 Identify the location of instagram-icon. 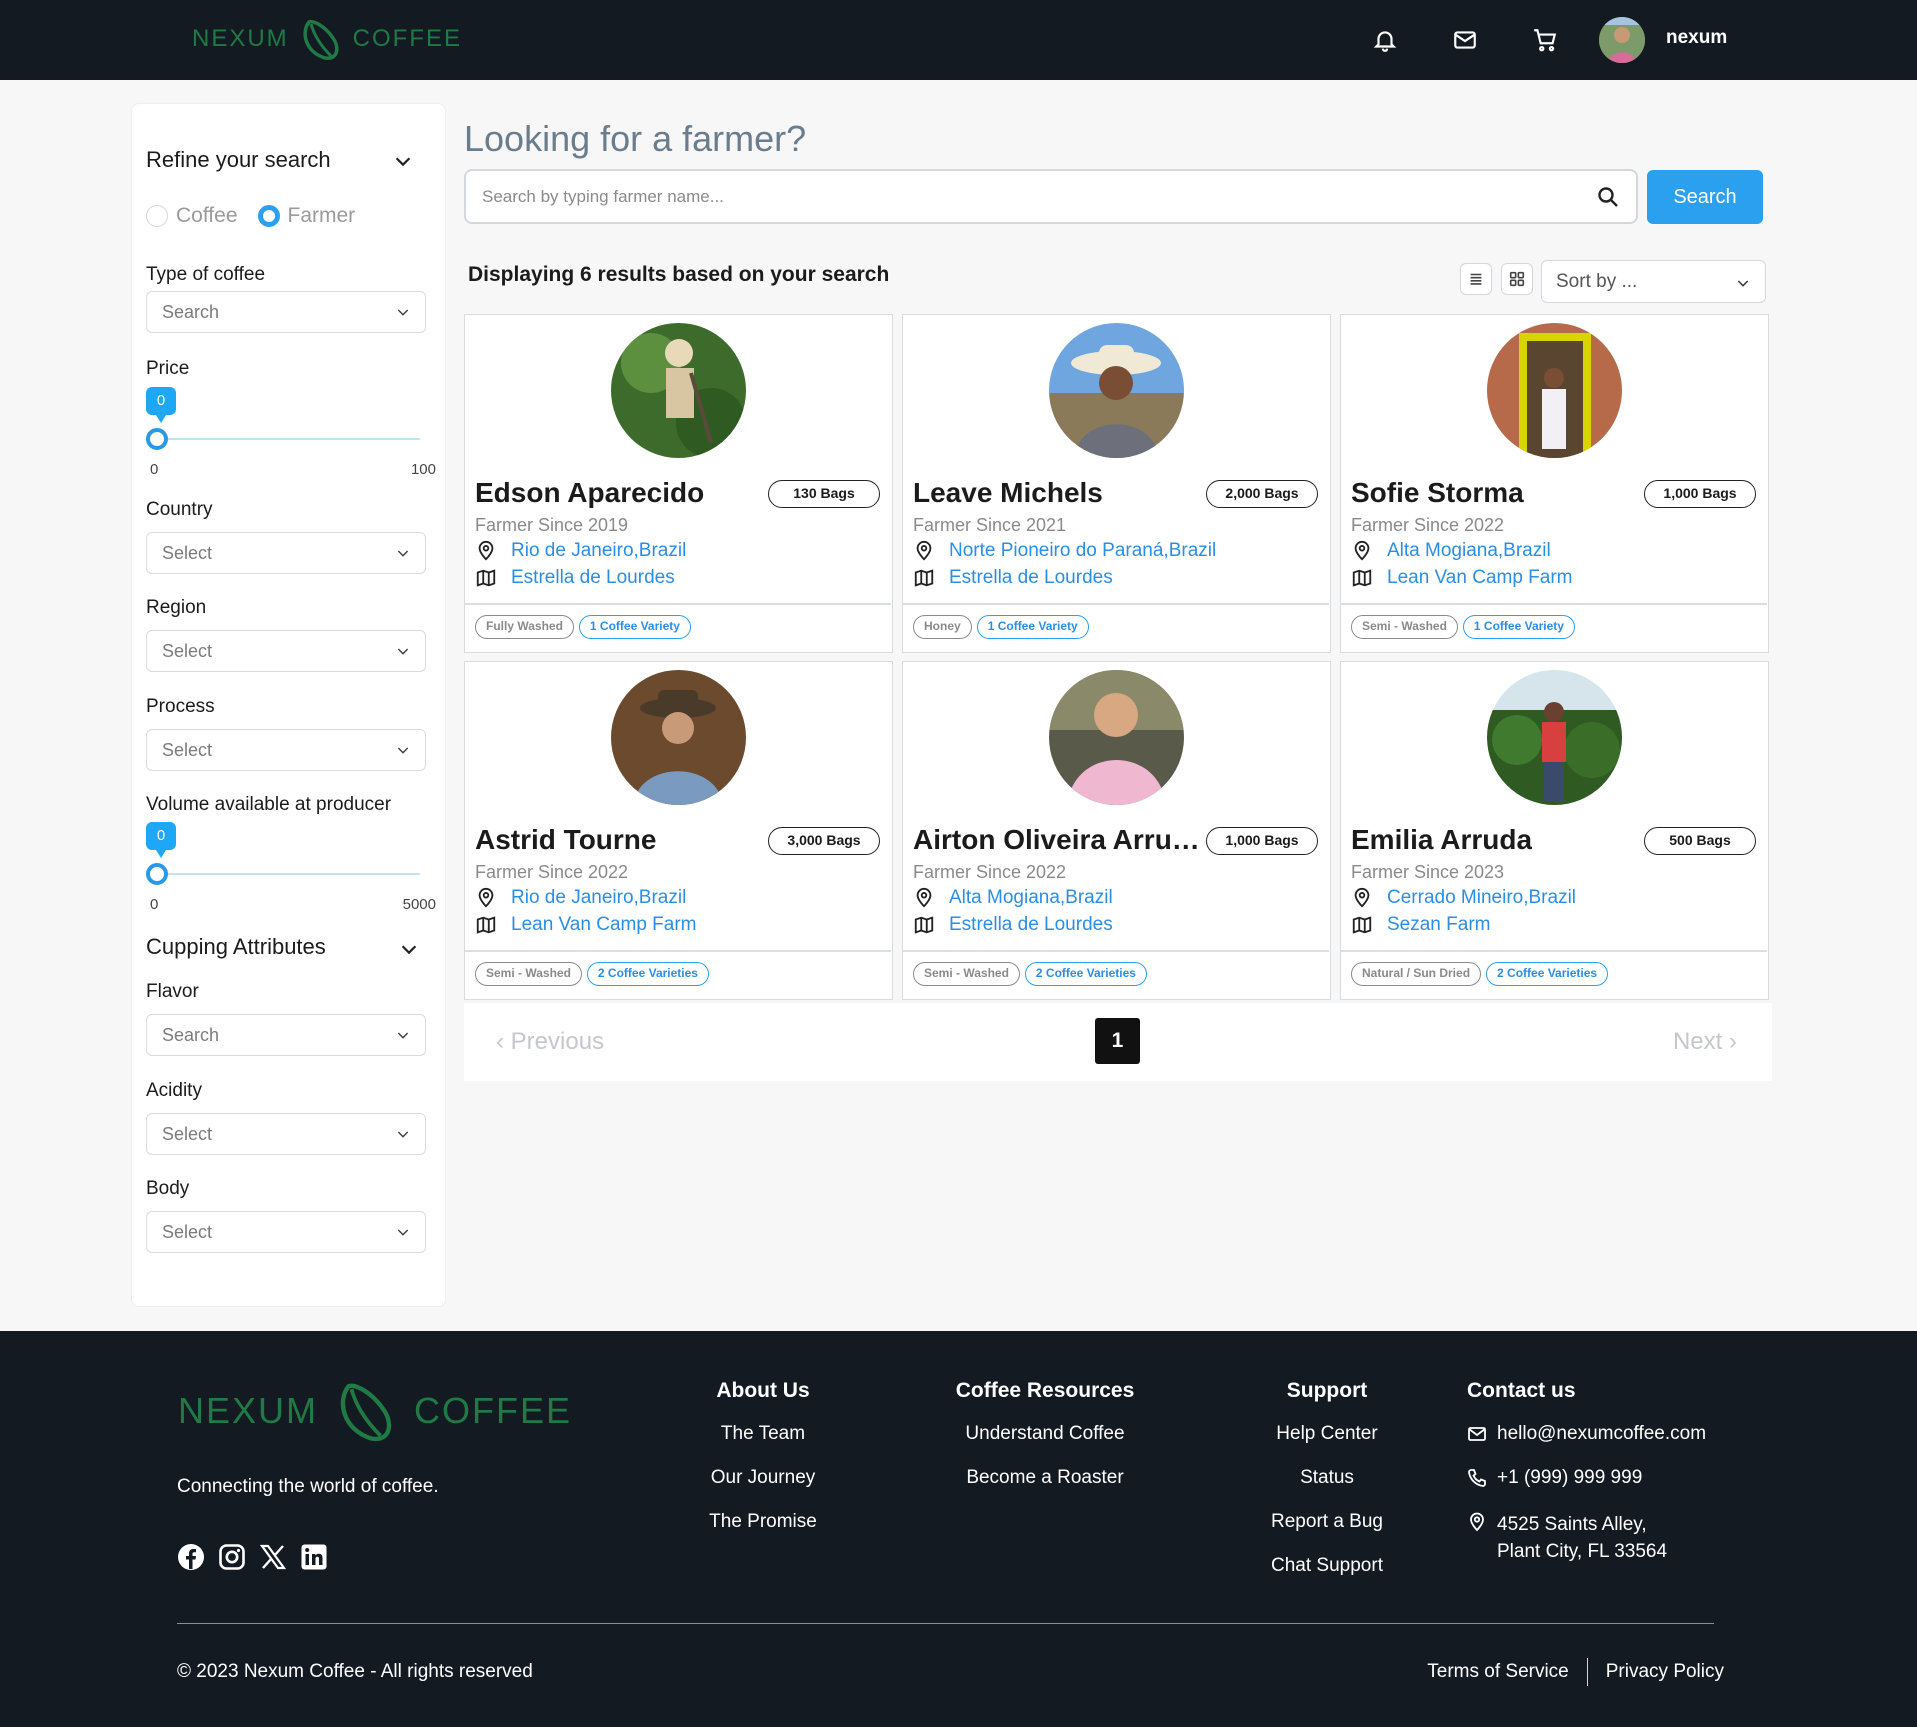
(232, 1557).